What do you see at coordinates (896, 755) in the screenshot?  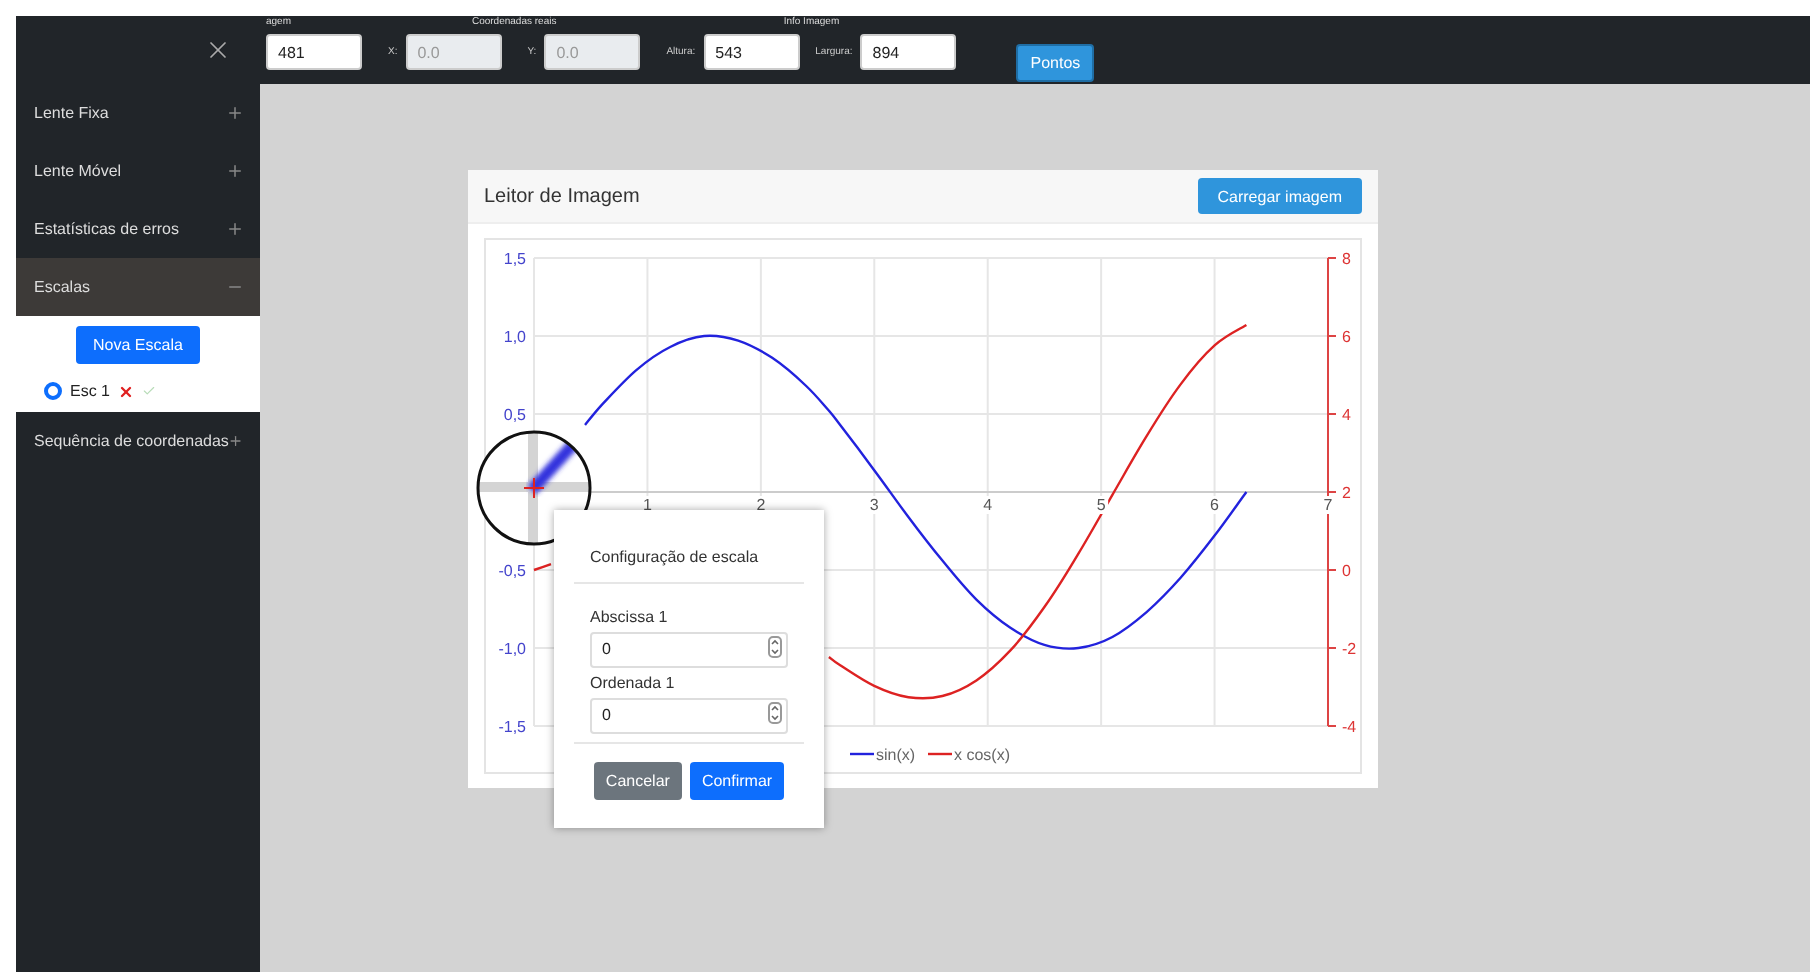 I see `legend-label: sin(x)` at bounding box center [896, 755].